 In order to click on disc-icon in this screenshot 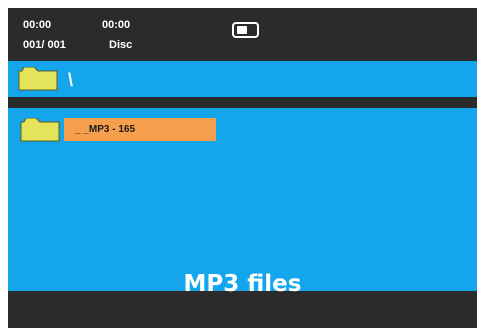, I will do `click(245, 30)`.